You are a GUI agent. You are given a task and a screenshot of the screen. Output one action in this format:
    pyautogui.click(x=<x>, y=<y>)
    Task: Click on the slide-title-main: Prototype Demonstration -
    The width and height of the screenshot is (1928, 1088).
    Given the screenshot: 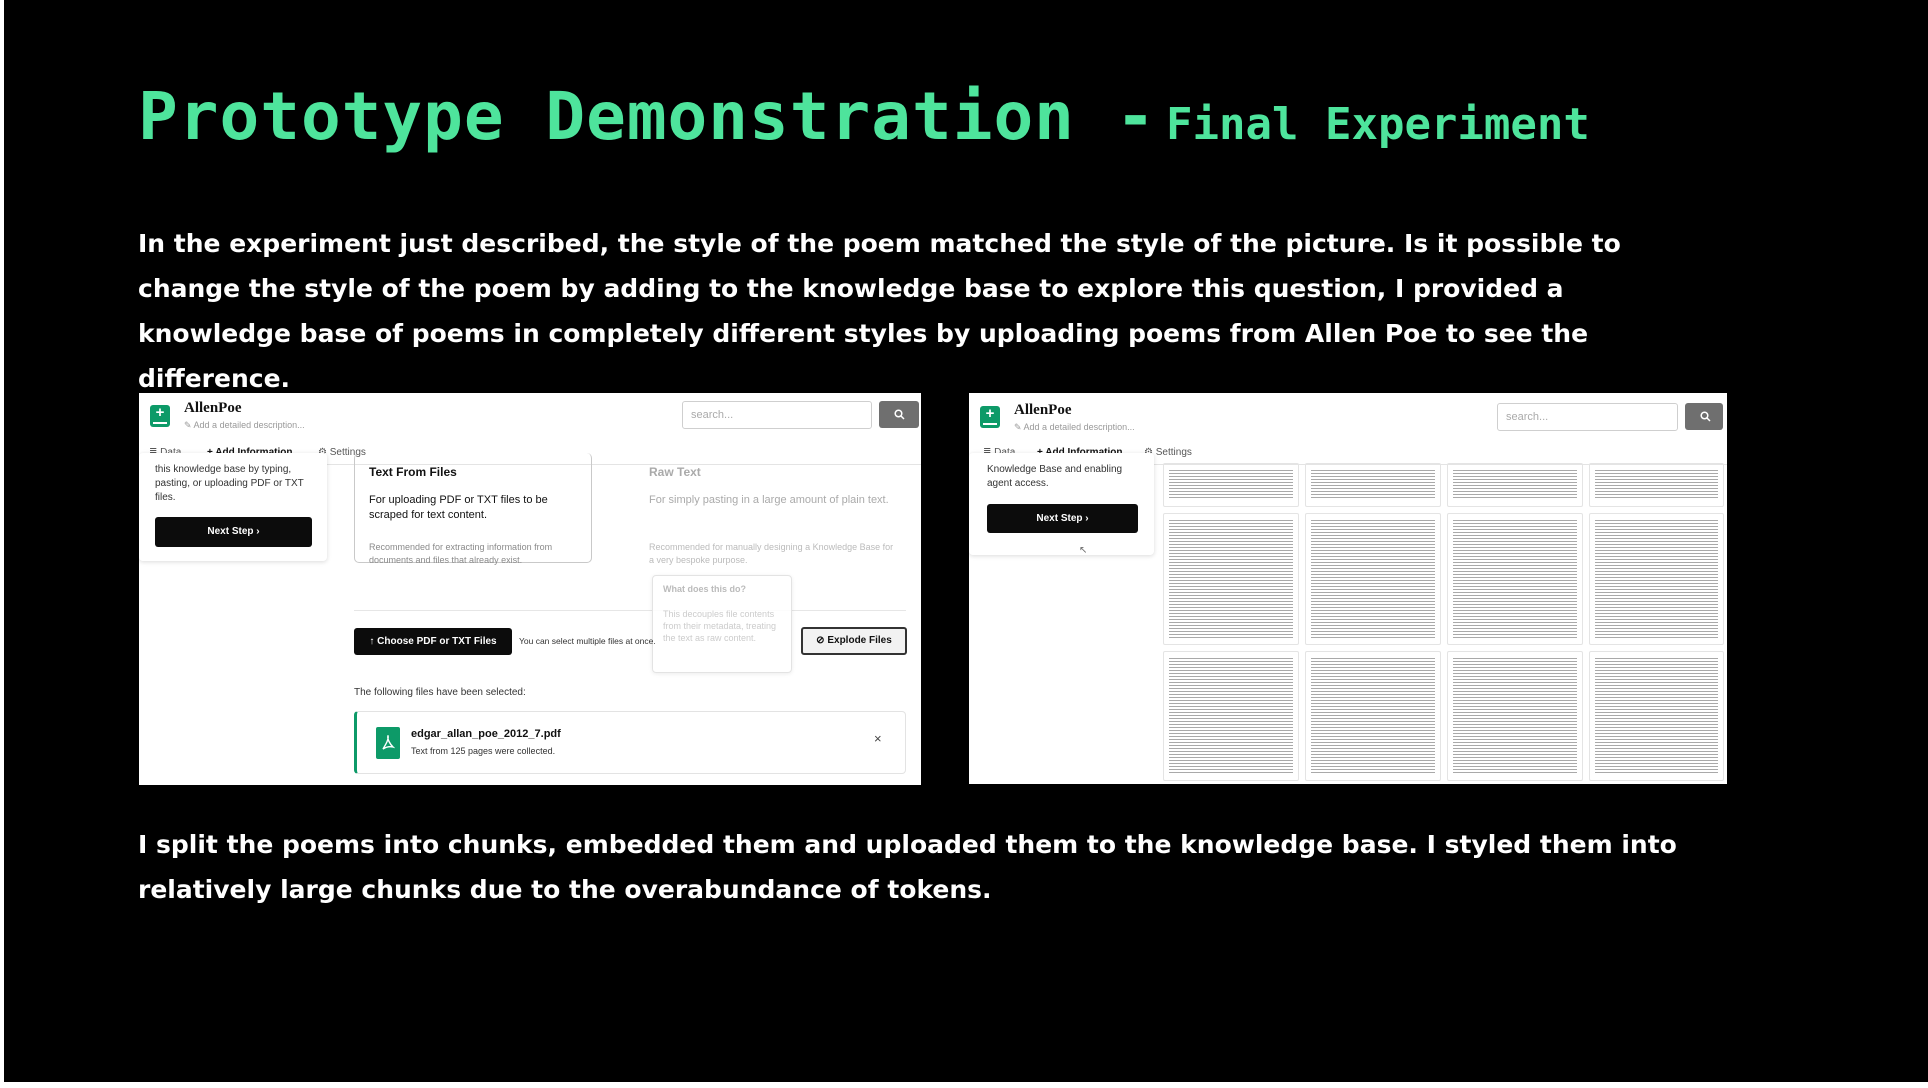 What is the action you would take?
    pyautogui.click(x=647, y=116)
    